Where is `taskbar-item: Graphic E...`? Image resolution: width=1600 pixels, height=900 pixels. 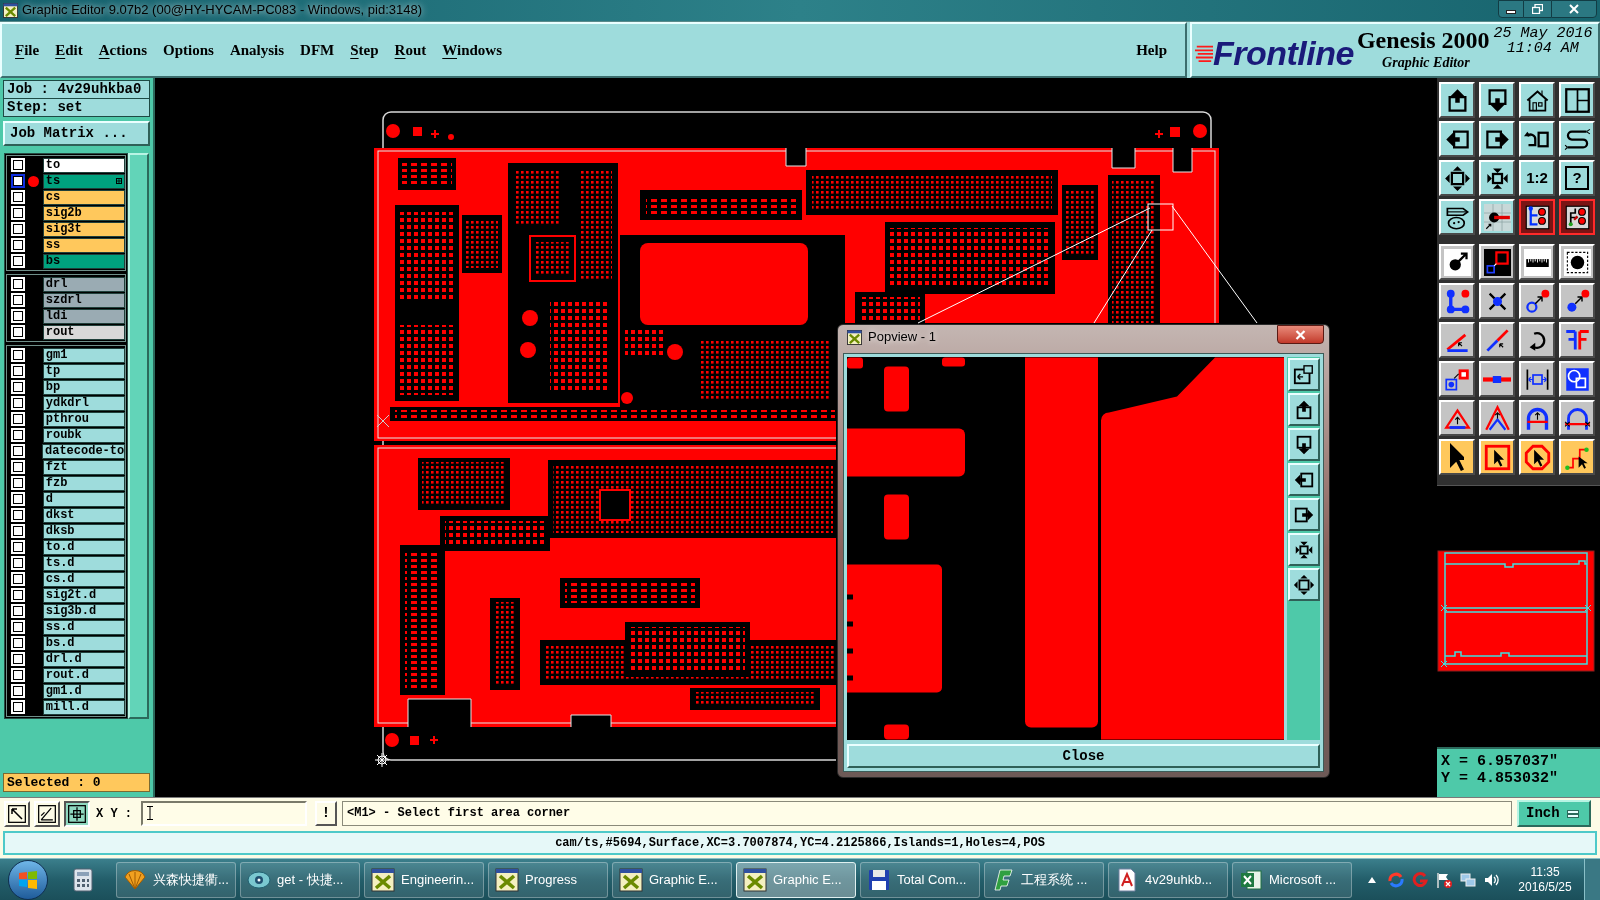
taskbar-item: Graphic E... is located at coordinates (672, 879).